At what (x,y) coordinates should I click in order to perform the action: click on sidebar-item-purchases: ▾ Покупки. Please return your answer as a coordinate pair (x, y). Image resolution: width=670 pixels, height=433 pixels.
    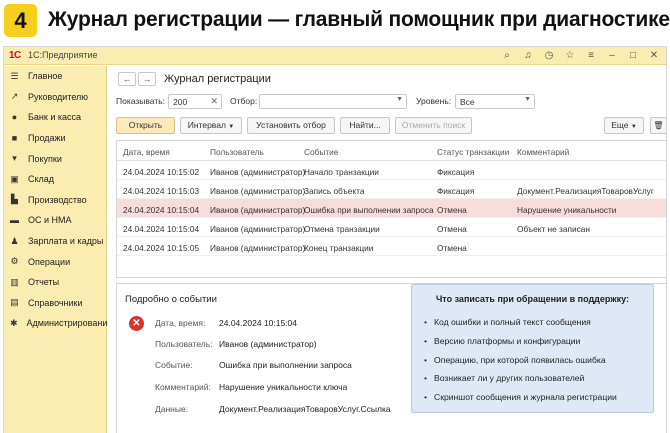
    Looking at the image, I should click on (55, 158).